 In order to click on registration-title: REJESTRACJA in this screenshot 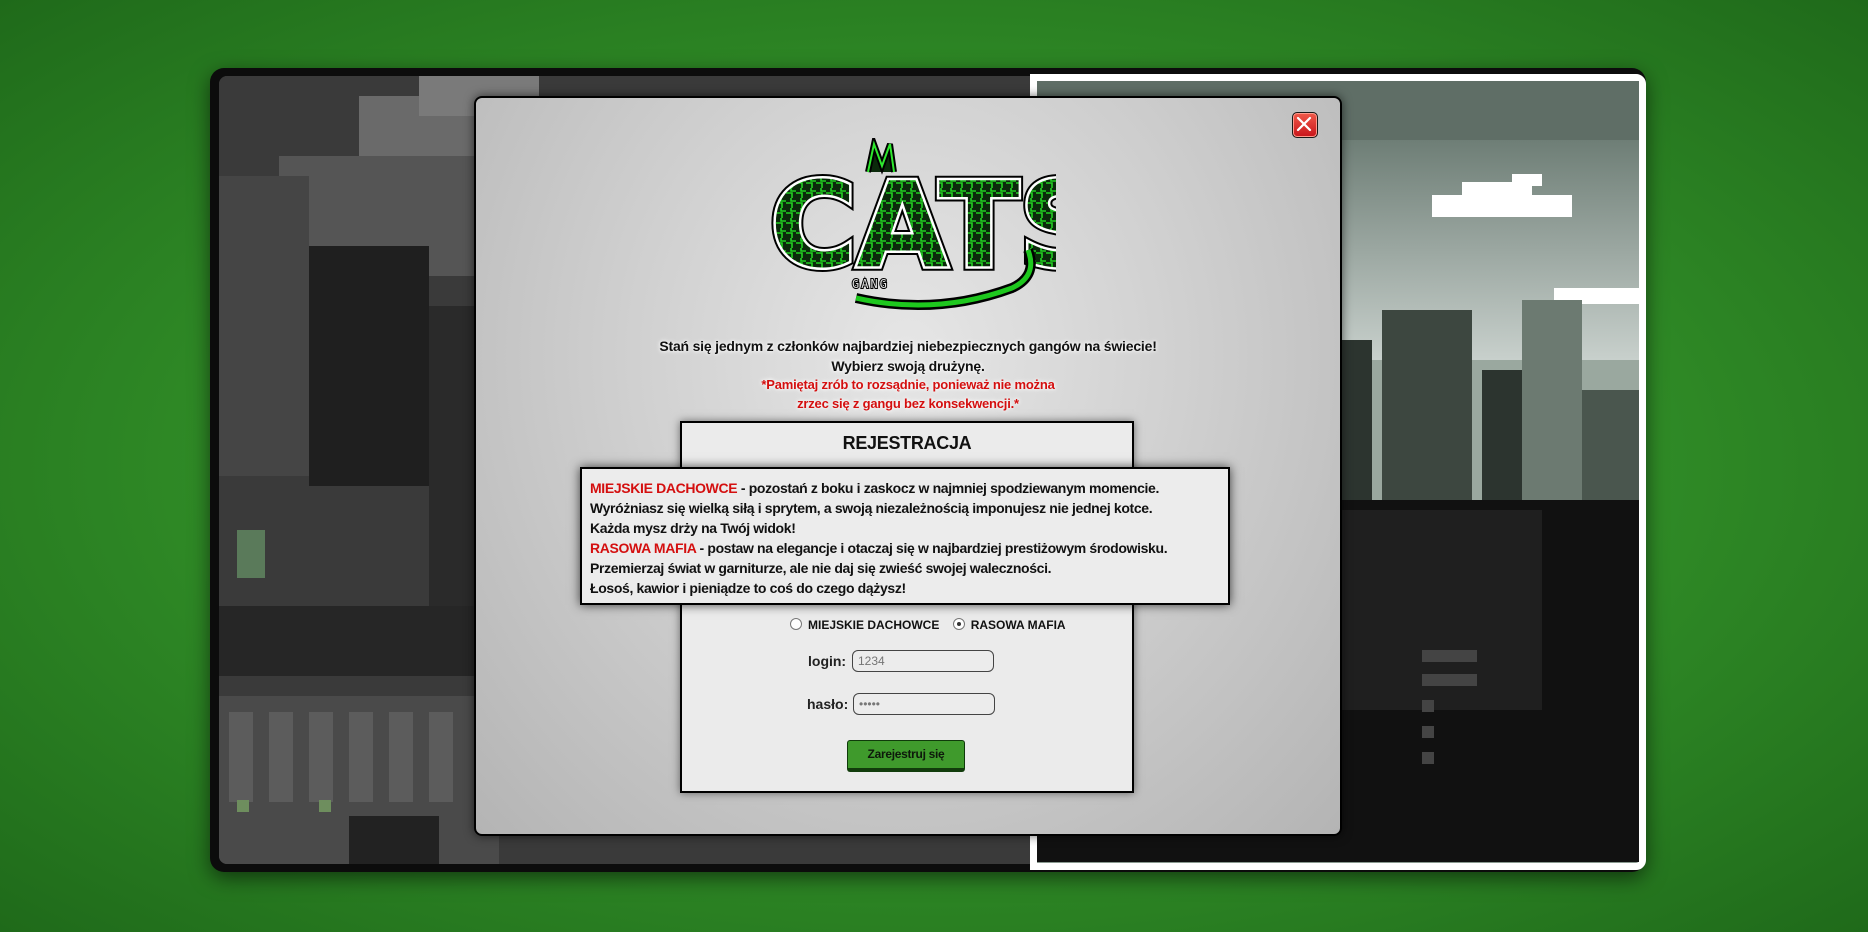, I will do `click(907, 443)`.